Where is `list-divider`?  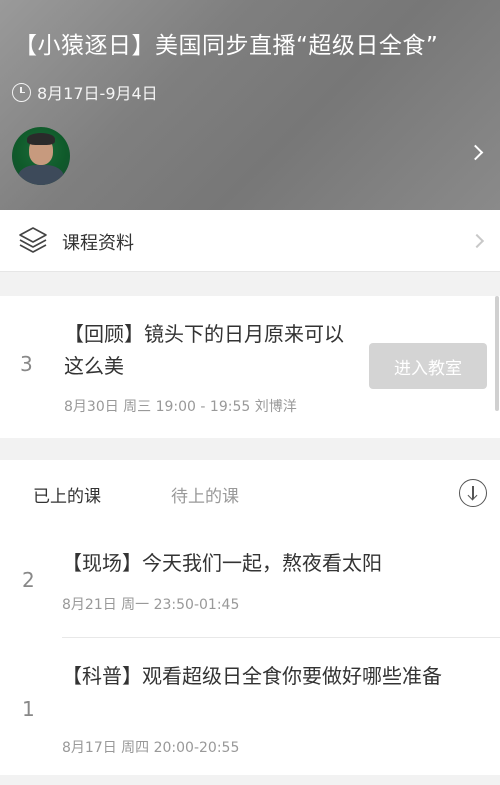
list-divider is located at coordinates (281, 637).